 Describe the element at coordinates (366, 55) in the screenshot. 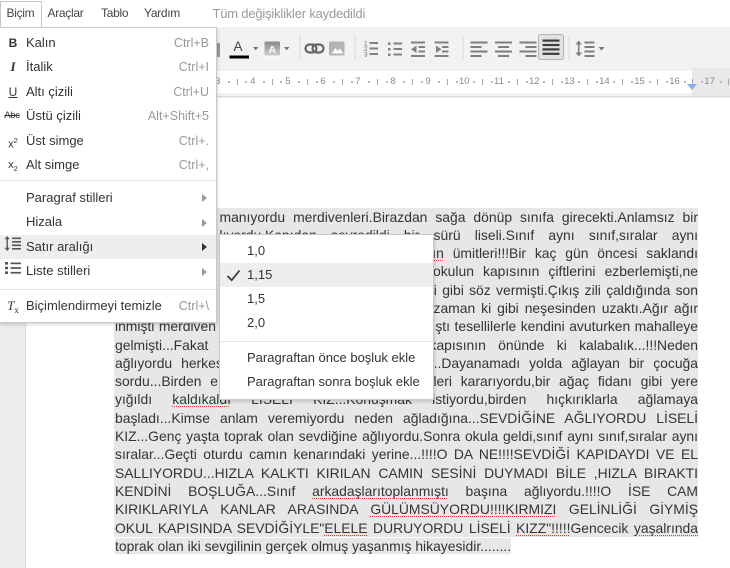

I see `svg-text: 3` at that location.